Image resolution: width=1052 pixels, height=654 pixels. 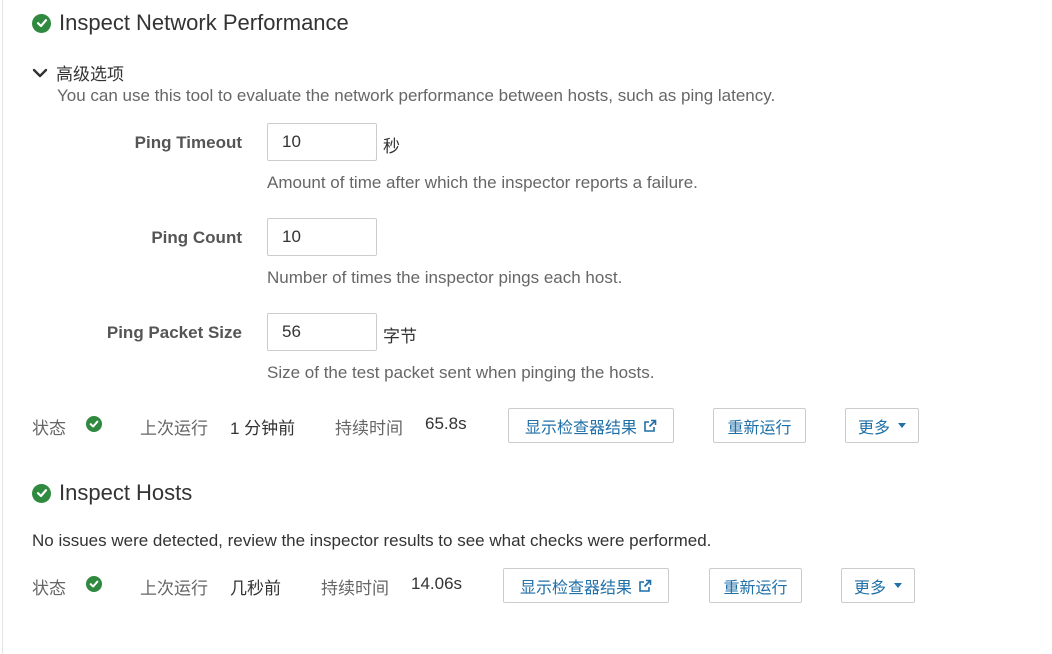 I want to click on network-duration-value: 65.8s, so click(x=446, y=423).